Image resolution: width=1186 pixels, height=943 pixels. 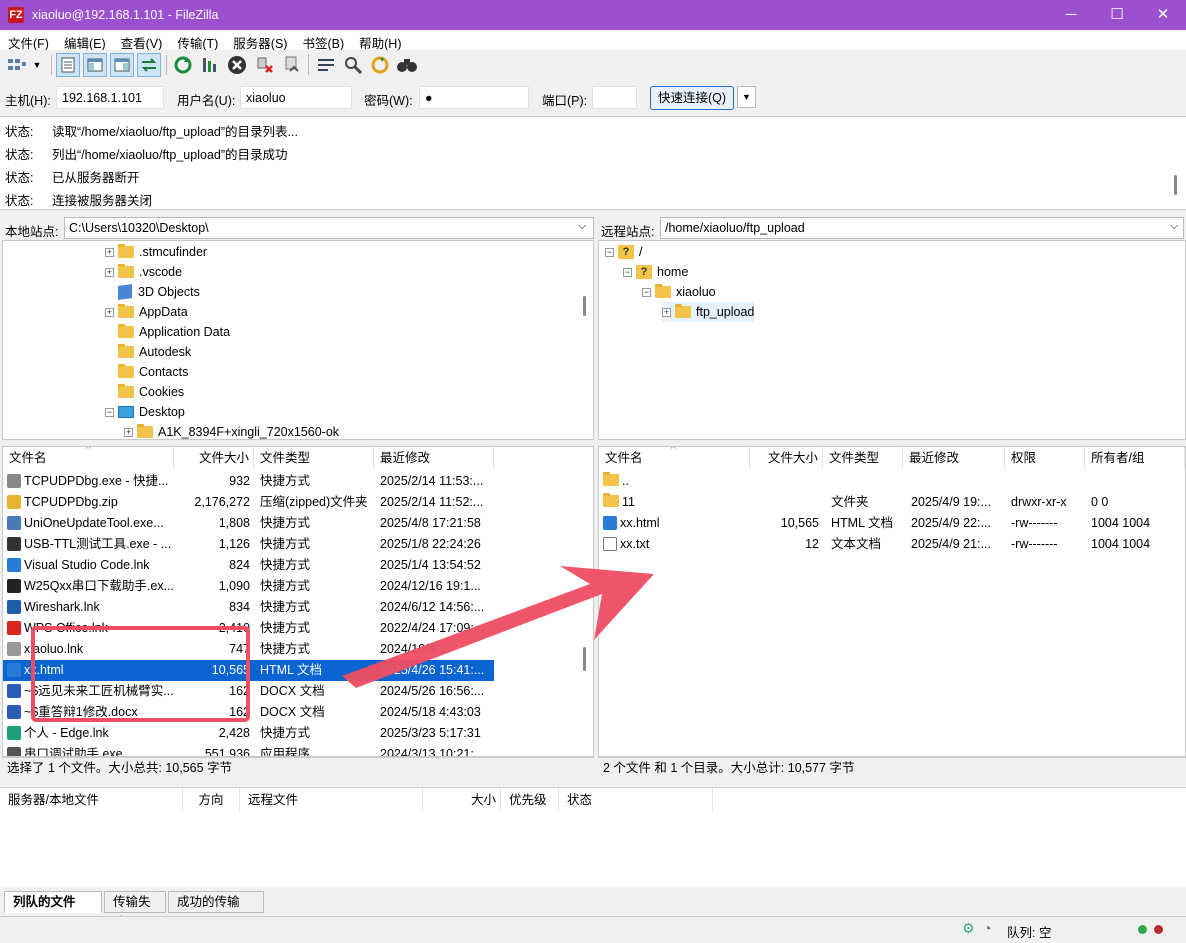 I want to click on queue-header-remote: 远程文件, so click(x=331, y=800).